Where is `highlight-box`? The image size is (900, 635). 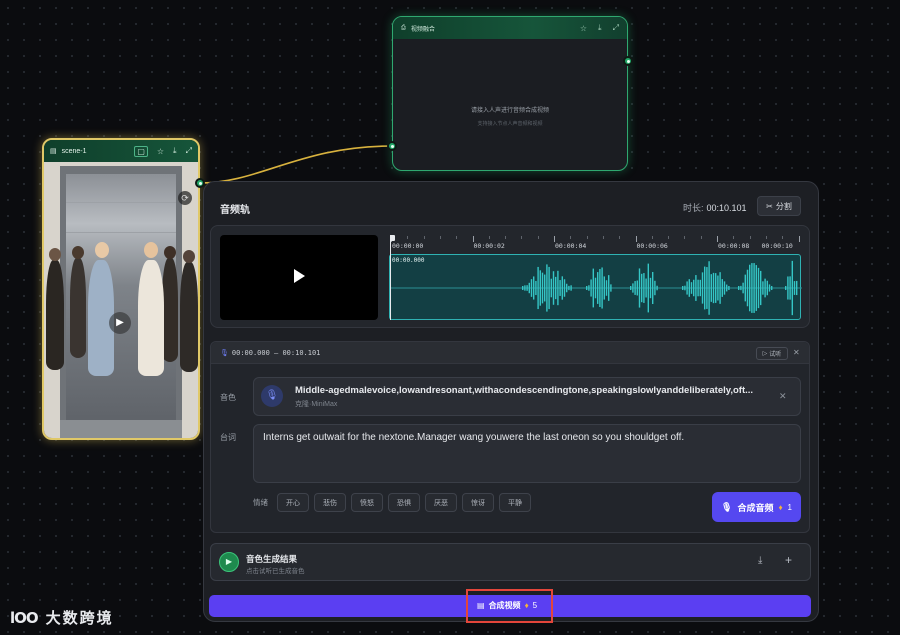
highlight-box is located at coordinates (509, 606).